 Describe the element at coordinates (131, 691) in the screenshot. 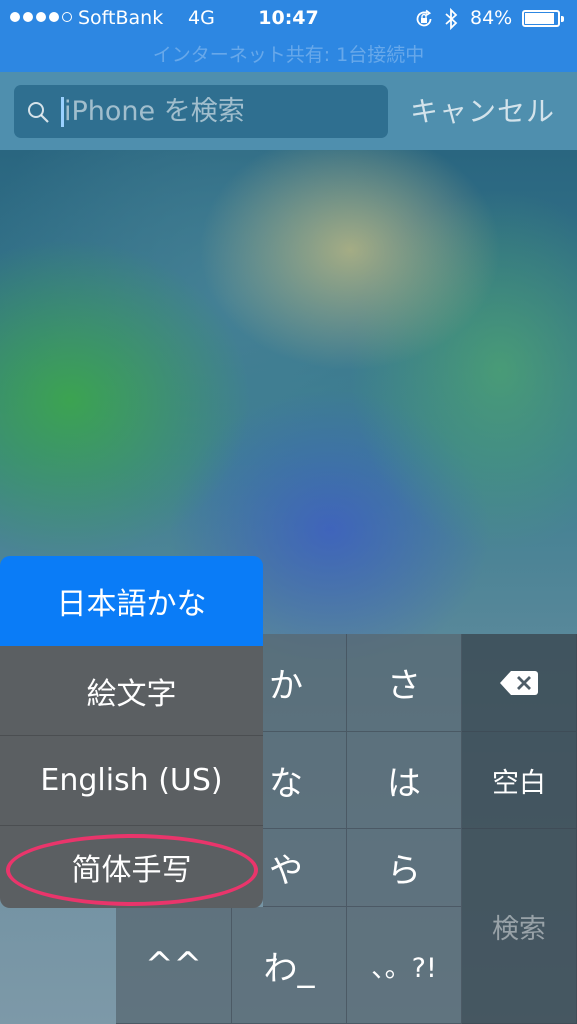

I see `menu-item-emoji: 絵文字` at that location.